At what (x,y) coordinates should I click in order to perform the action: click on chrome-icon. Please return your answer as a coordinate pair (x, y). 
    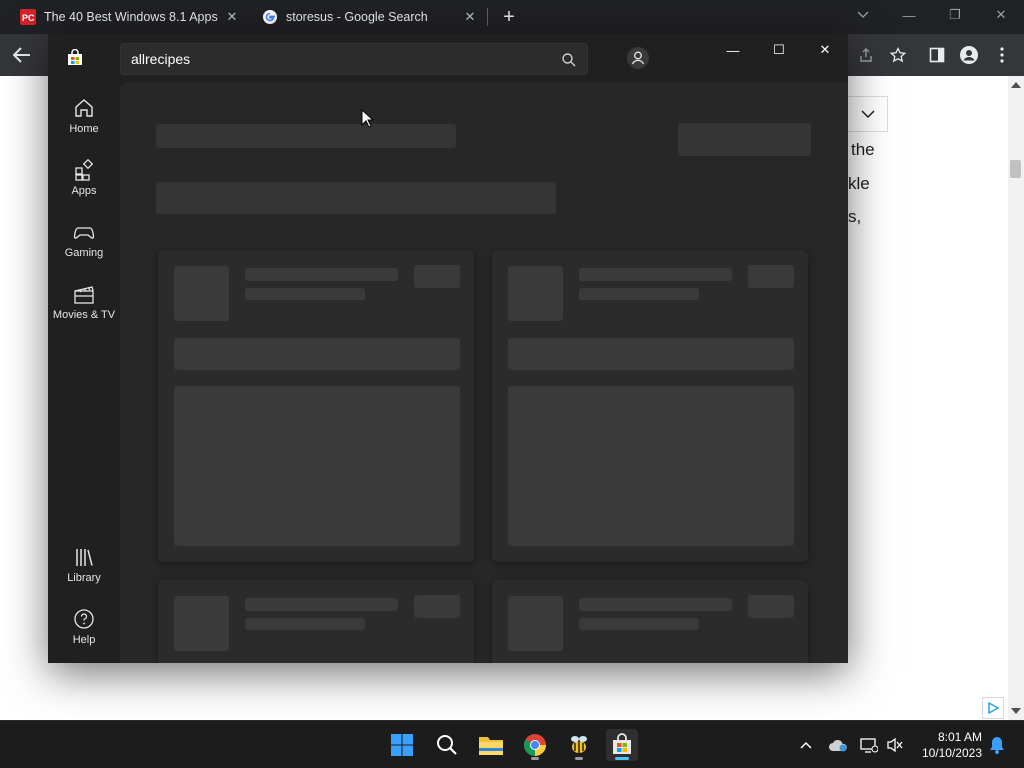
    Looking at the image, I should click on (535, 745).